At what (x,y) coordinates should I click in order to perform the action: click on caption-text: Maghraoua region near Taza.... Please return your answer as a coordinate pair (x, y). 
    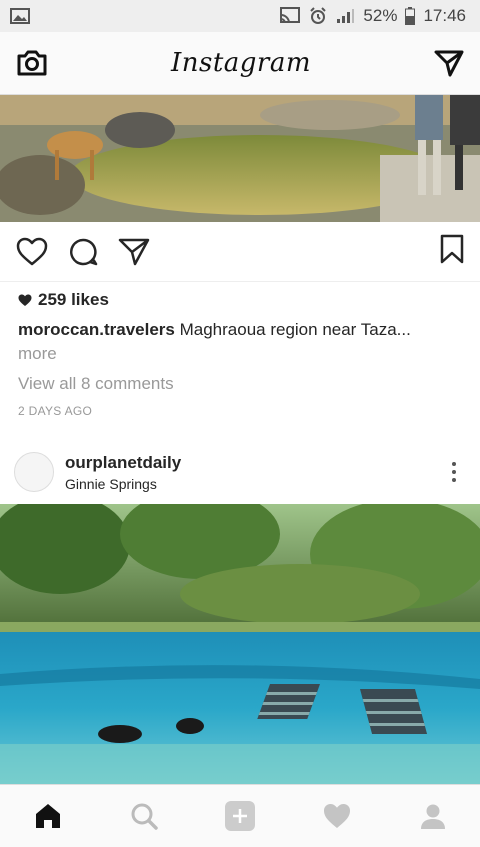
    Looking at the image, I should click on (295, 329).